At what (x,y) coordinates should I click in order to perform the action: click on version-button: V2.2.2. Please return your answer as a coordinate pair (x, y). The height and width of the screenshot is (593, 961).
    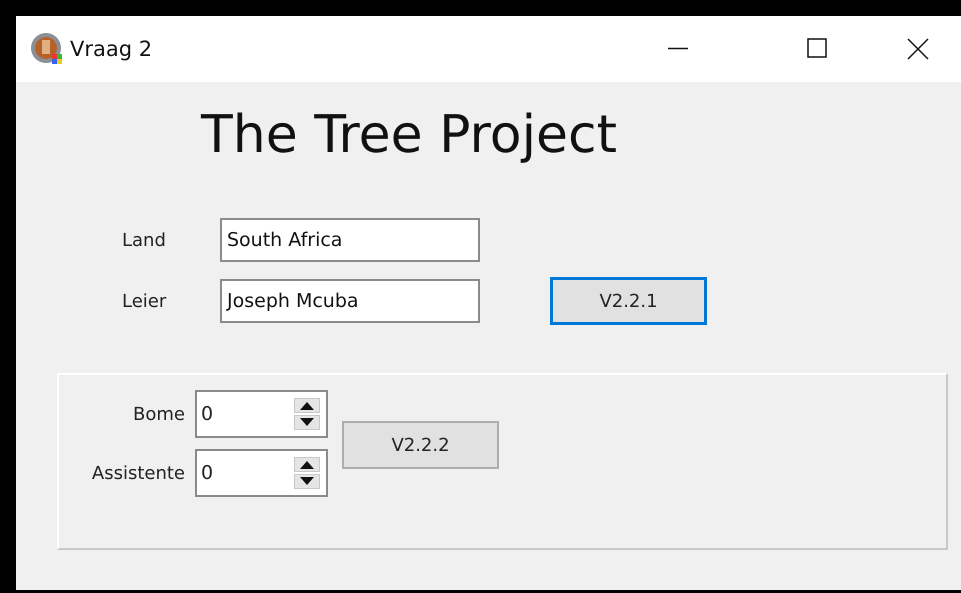
    Looking at the image, I should click on (420, 445).